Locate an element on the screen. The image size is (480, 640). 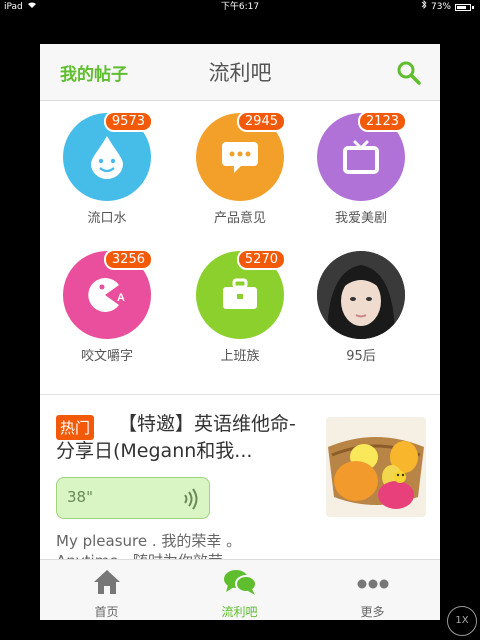
group-item-95hou: 95后 is located at coordinates (361, 307).